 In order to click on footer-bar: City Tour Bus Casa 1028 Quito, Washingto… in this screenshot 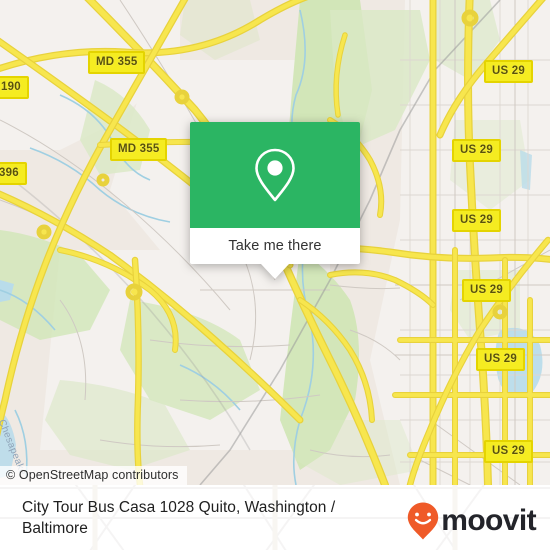, I will do `click(275, 517)`.